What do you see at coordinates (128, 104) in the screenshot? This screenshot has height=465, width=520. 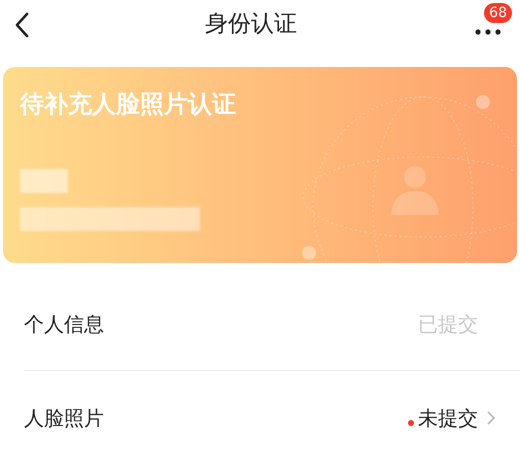 I see `card-title: 待补充人脸照片认证` at bounding box center [128, 104].